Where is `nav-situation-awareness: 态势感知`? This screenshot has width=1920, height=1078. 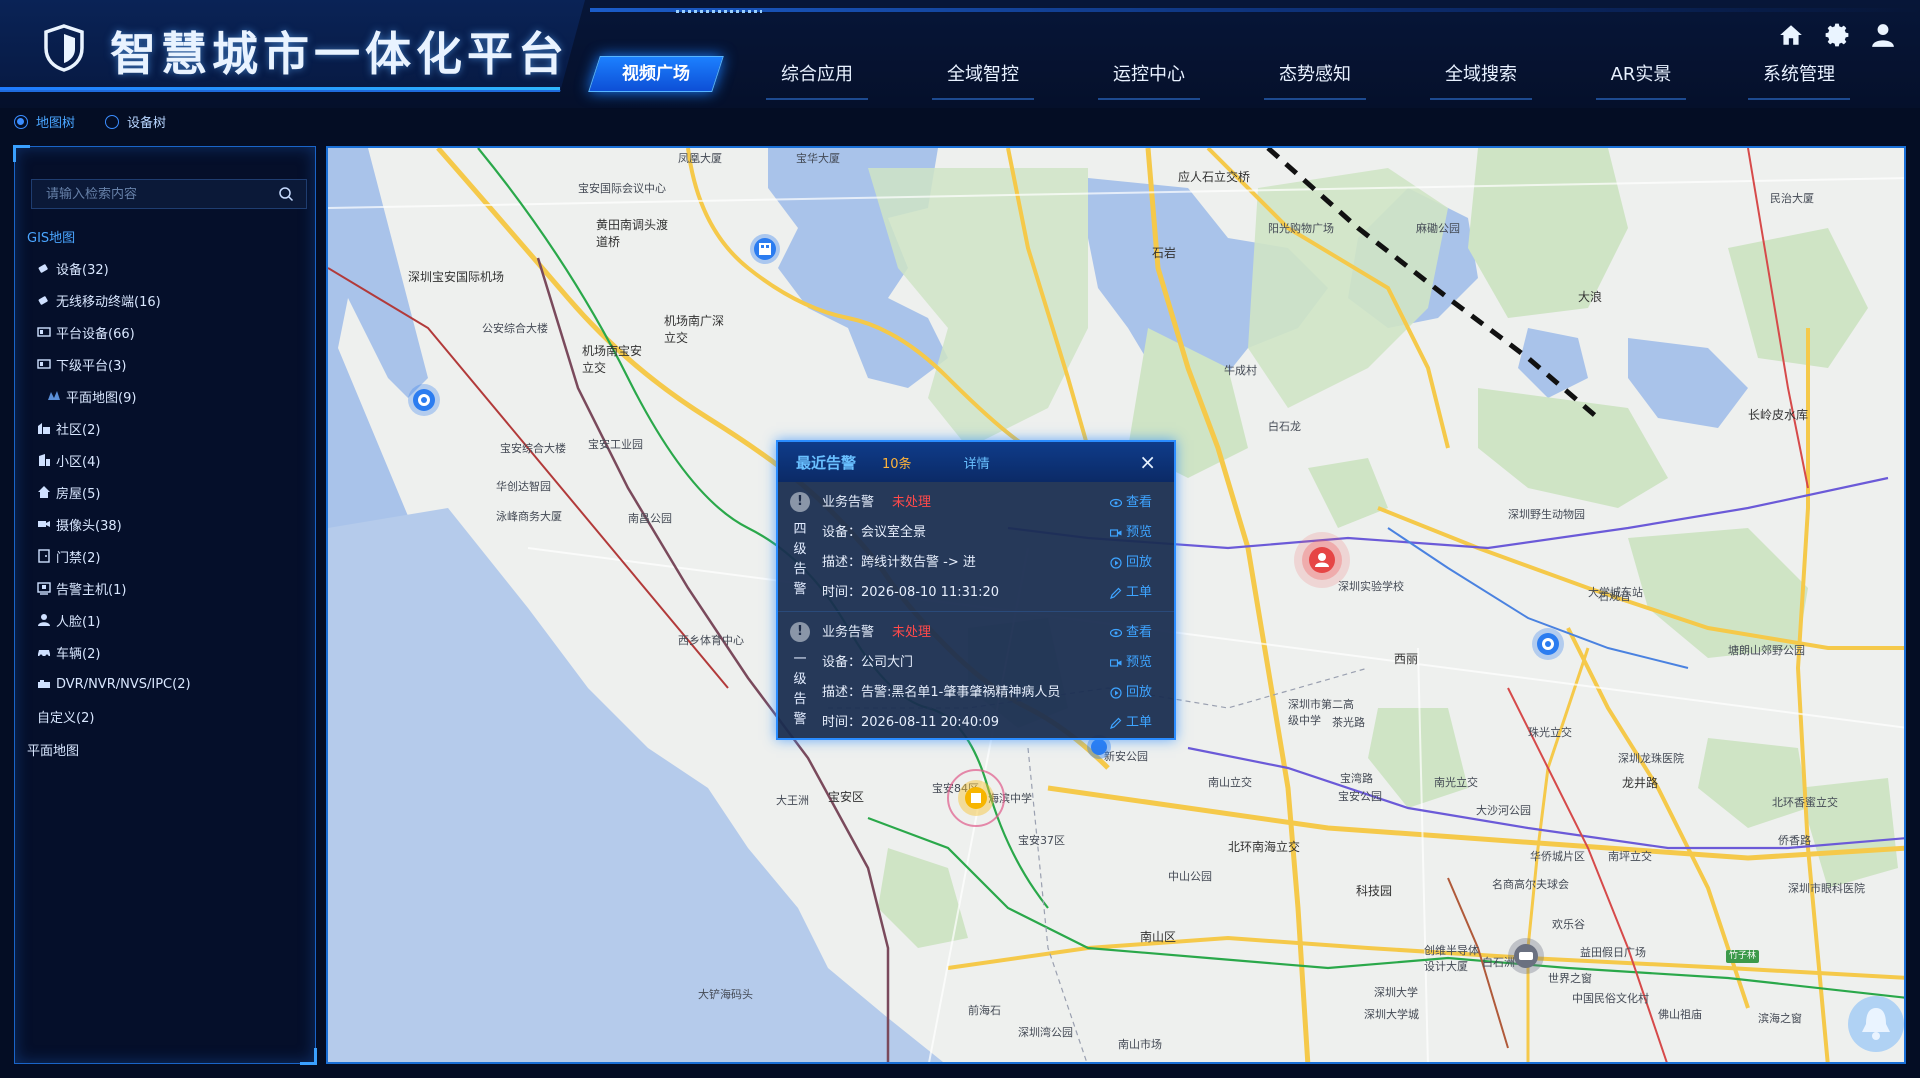
nav-situation-awareness: 态势感知 is located at coordinates (1315, 80).